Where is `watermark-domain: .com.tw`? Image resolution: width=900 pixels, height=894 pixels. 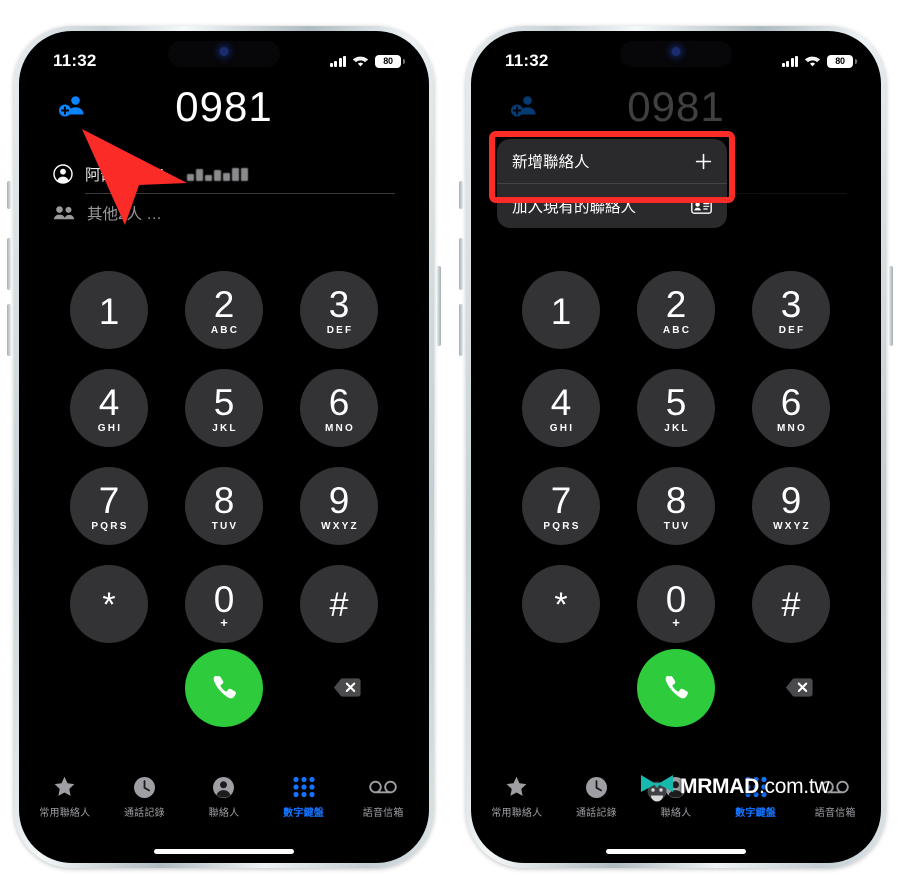 watermark-domain: .com.tw is located at coordinates (794, 786).